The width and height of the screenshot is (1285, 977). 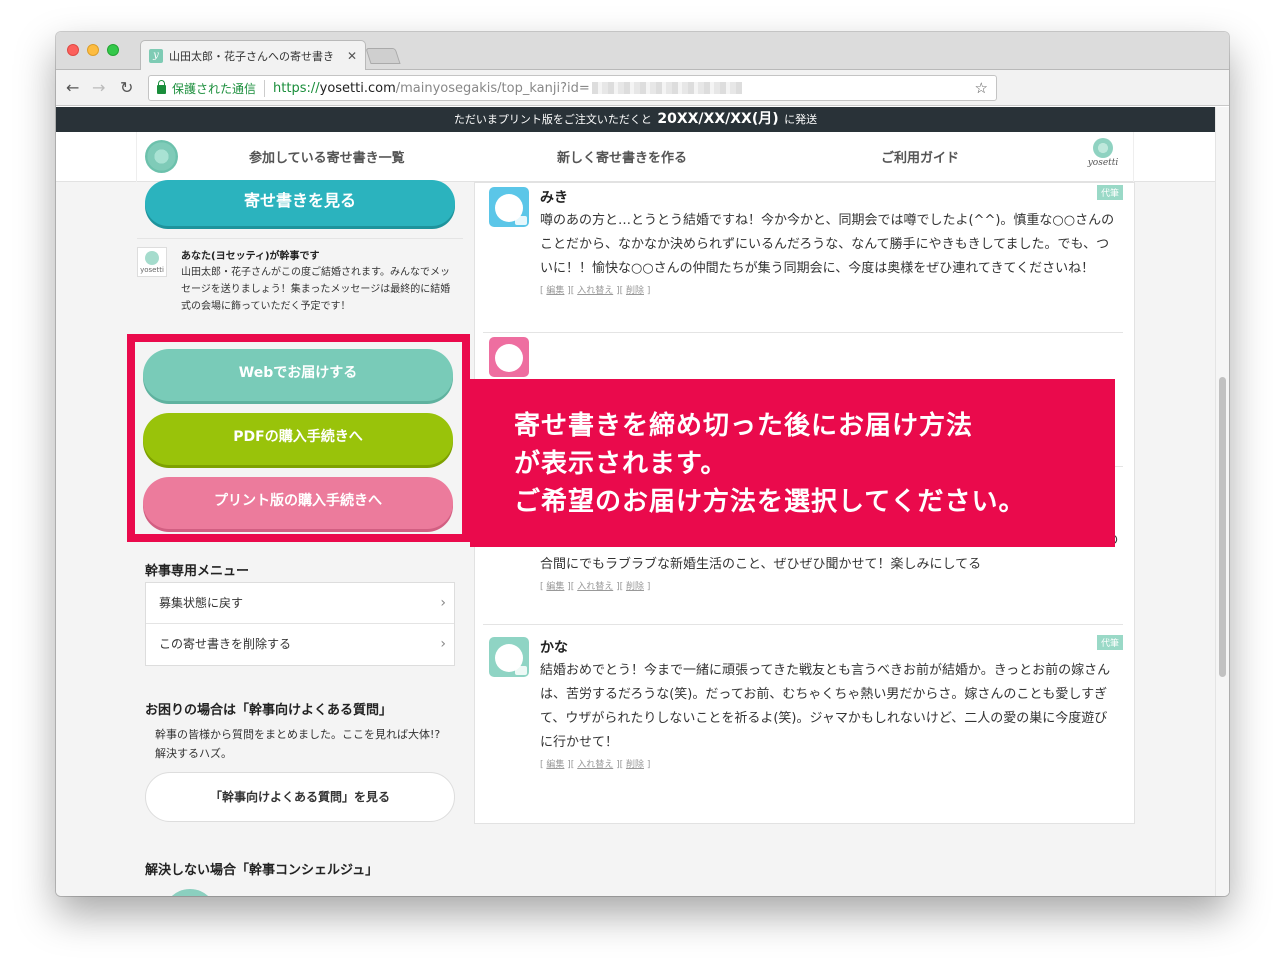 I want to click on organizer-menu: 募集状態に戻す › この寄せ書きを削除する ›, so click(x=300, y=624).